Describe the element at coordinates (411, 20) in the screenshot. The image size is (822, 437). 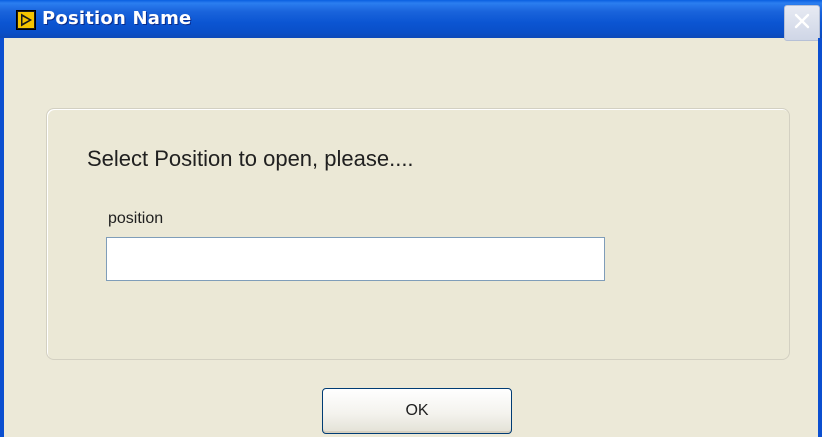
I see `title-bar: Position Name` at that location.